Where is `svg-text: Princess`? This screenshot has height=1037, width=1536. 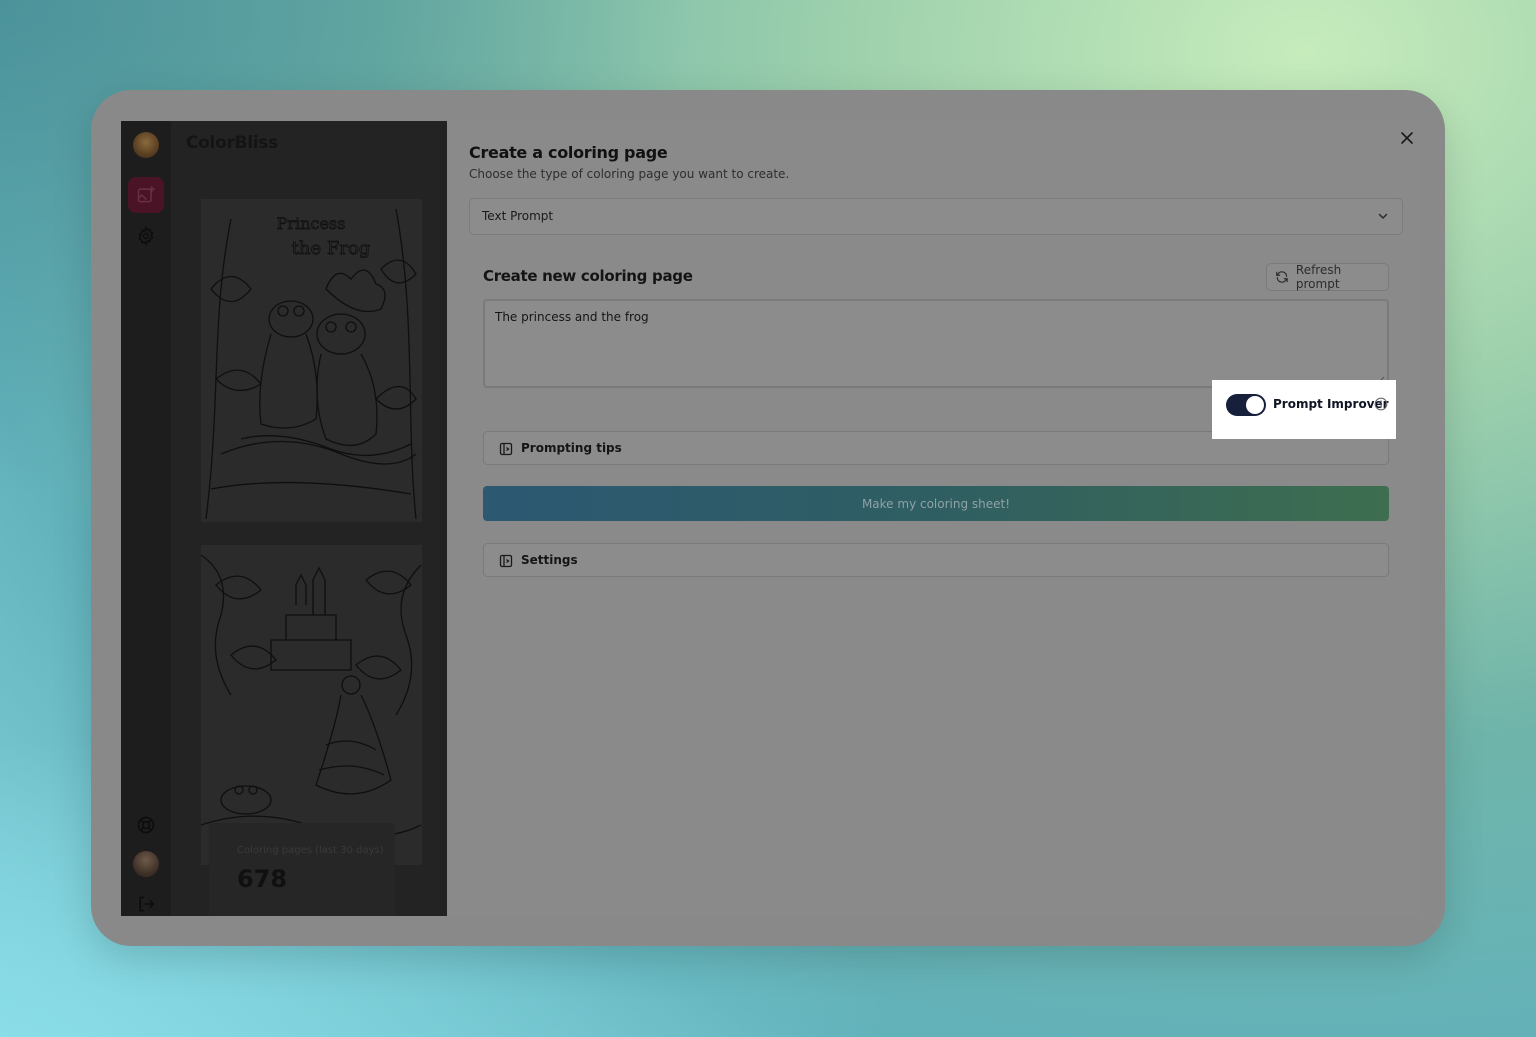 svg-text: Princess is located at coordinates (311, 223).